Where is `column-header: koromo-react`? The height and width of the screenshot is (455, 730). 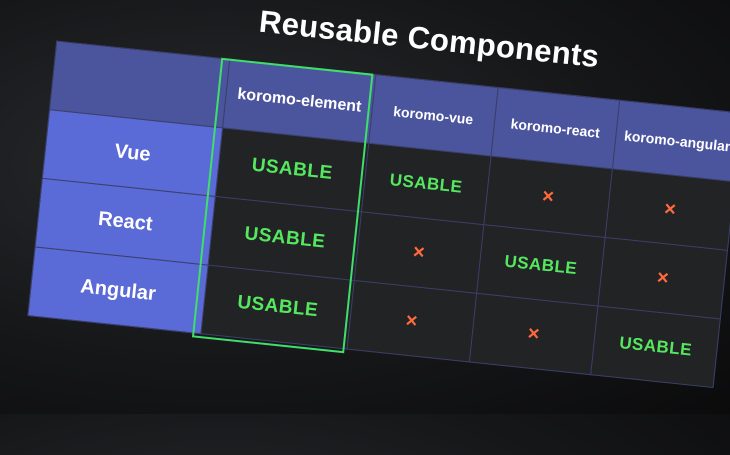
column-header: koromo-react is located at coordinates (555, 128).